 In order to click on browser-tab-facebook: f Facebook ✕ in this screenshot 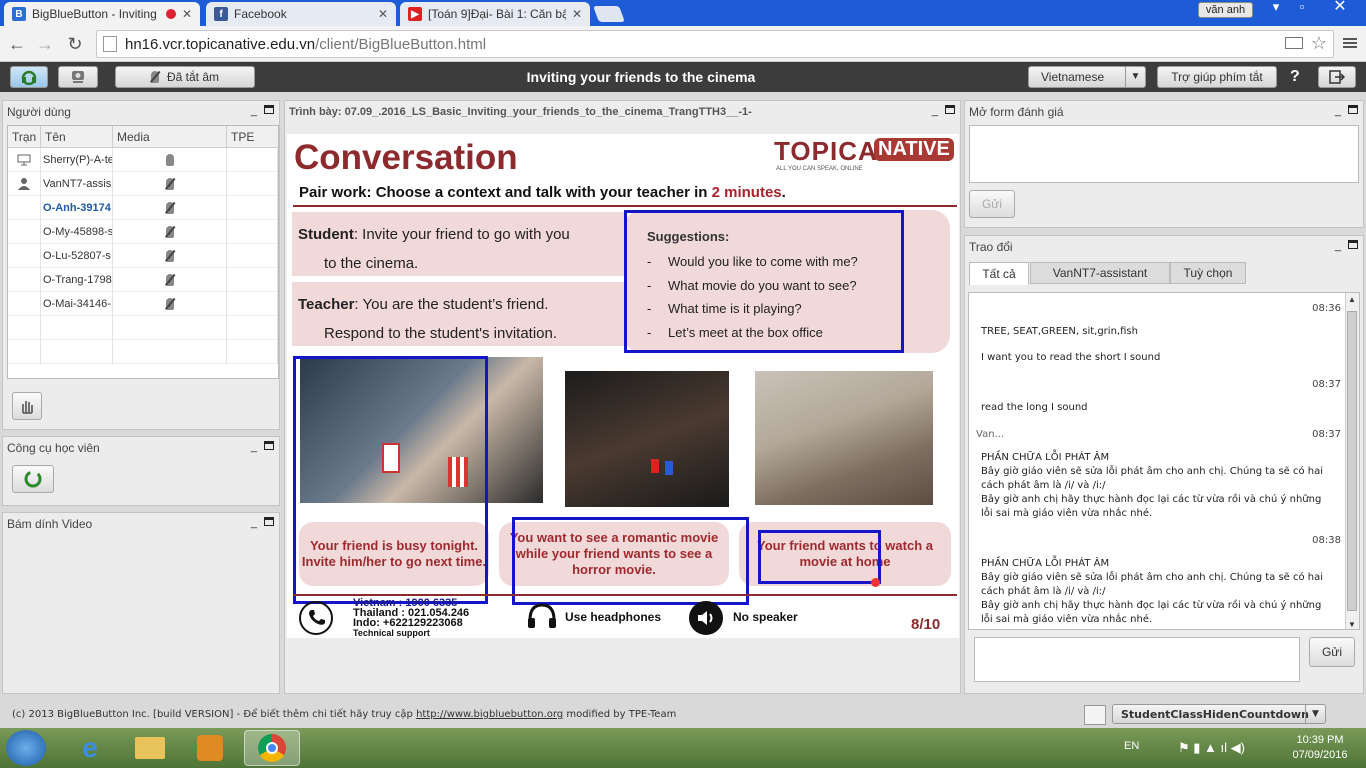, I will do `click(301, 14)`.